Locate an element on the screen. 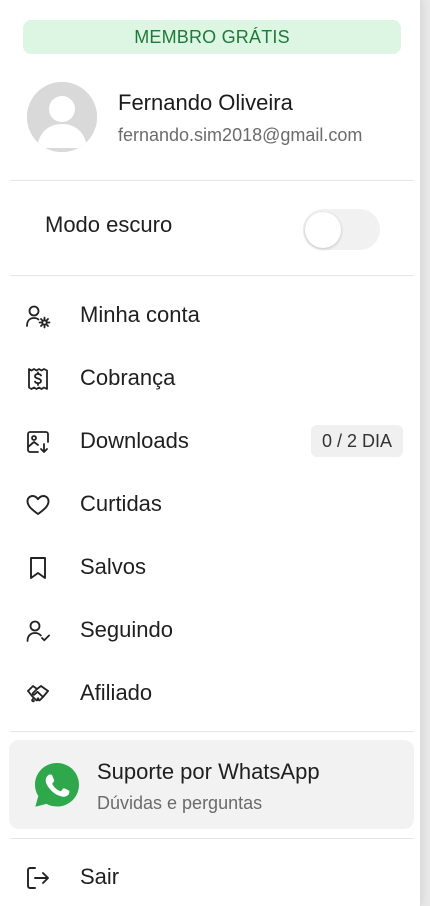 This screenshot has width=430, height=906. avatar is located at coordinates (62, 117).